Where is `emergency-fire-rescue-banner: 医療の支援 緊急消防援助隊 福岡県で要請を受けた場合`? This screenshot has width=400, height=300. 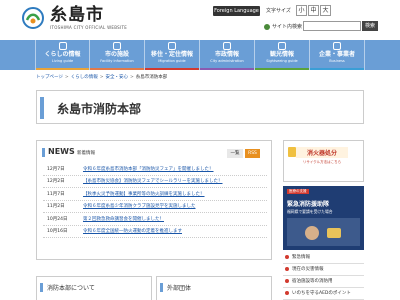
emergency-fire-rescue-banner: 医療の支援 緊急消防援助隊 福岡県で要請を受けた場合 is located at coordinates (323, 218).